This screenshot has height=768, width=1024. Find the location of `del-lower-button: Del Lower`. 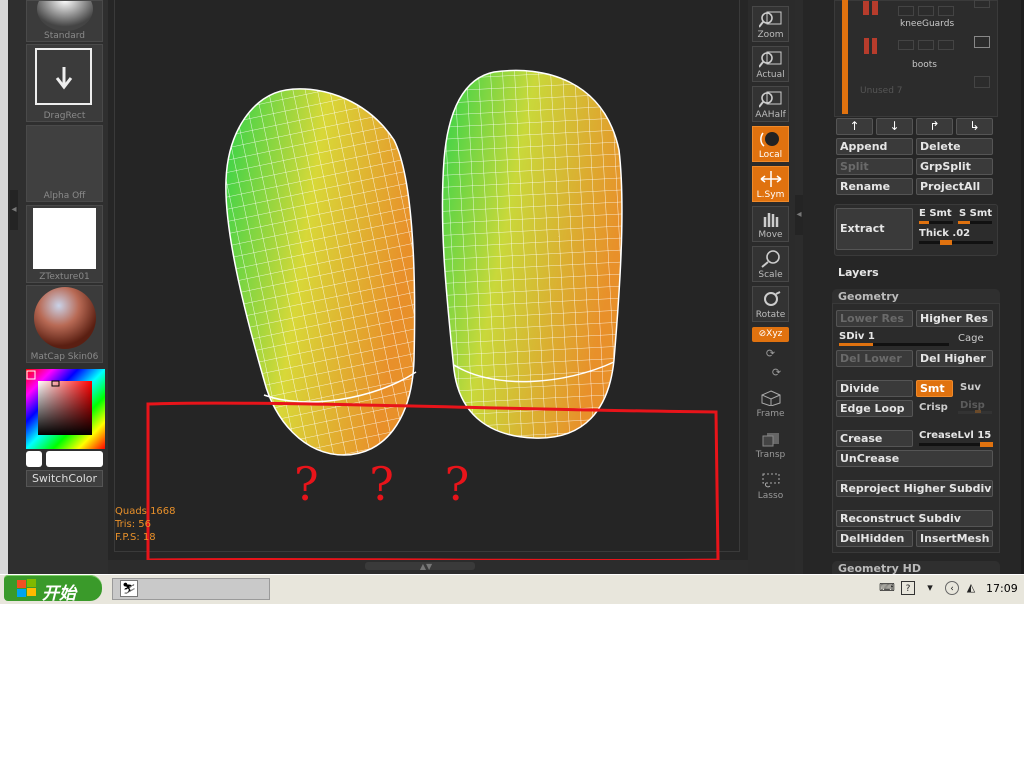

del-lower-button: Del Lower is located at coordinates (874, 358).